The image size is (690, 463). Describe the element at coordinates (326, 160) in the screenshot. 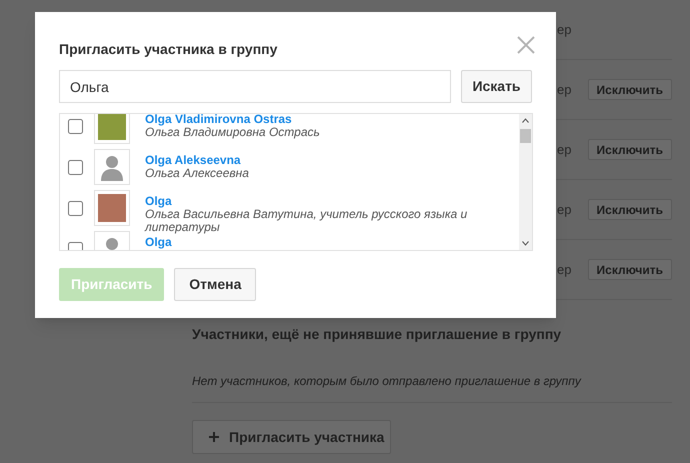

I see `user-name-link: Olga Alekseevna` at that location.